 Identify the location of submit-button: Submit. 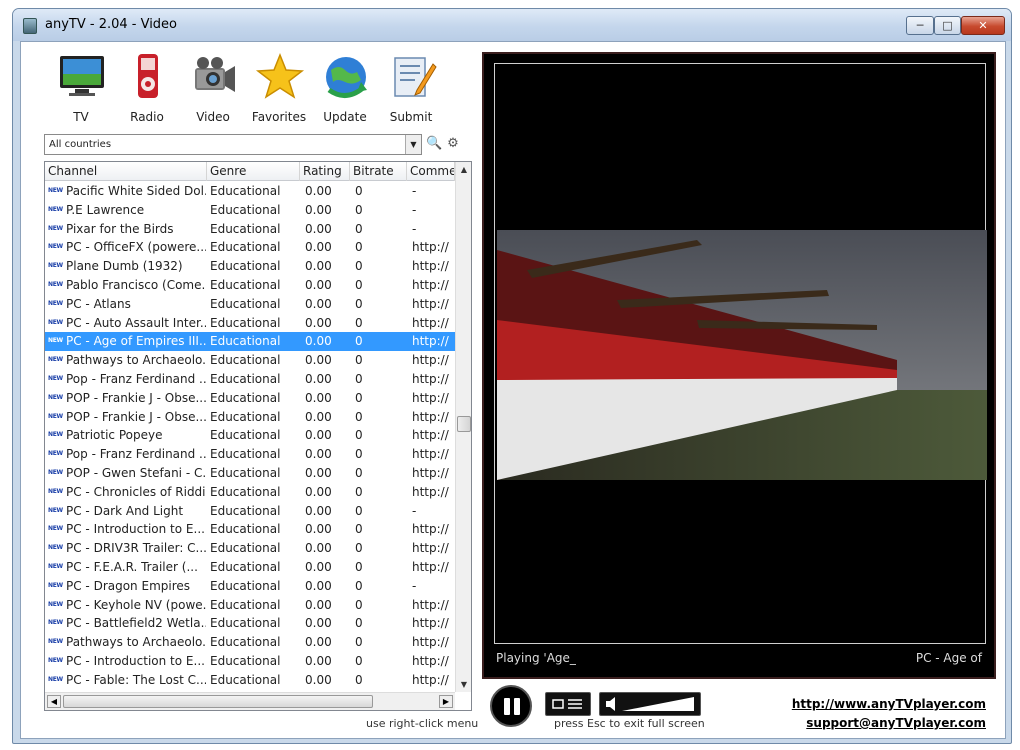
(411, 88).